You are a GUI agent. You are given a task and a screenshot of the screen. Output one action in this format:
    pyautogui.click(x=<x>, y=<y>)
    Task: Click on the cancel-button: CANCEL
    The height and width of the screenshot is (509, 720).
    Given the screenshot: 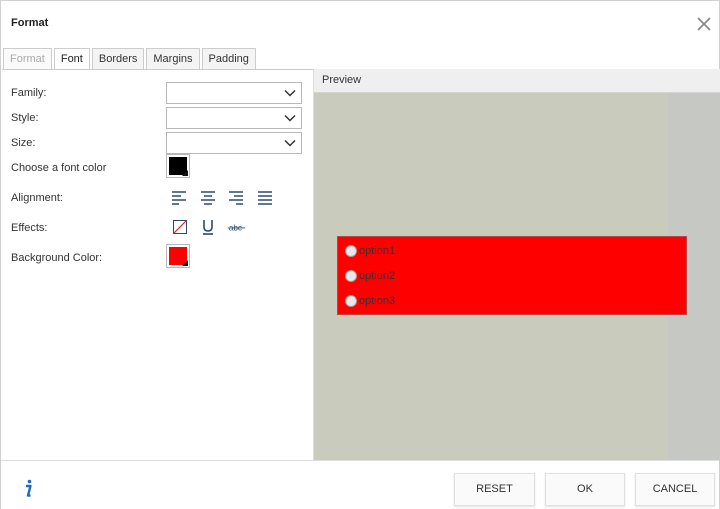 What is the action you would take?
    pyautogui.click(x=675, y=489)
    